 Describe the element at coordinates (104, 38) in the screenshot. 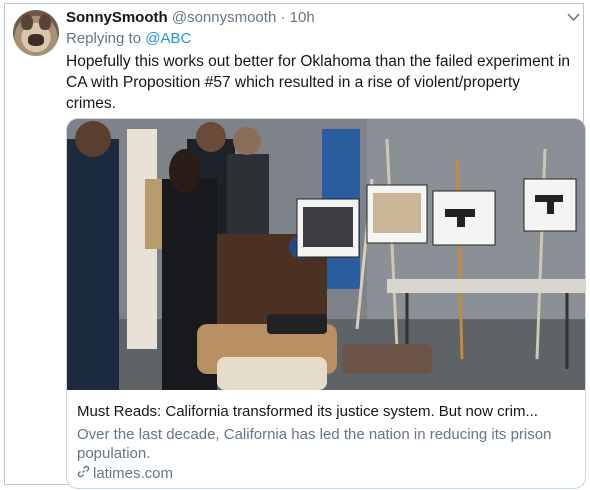

I see `replying-prefix: Replying to` at that location.